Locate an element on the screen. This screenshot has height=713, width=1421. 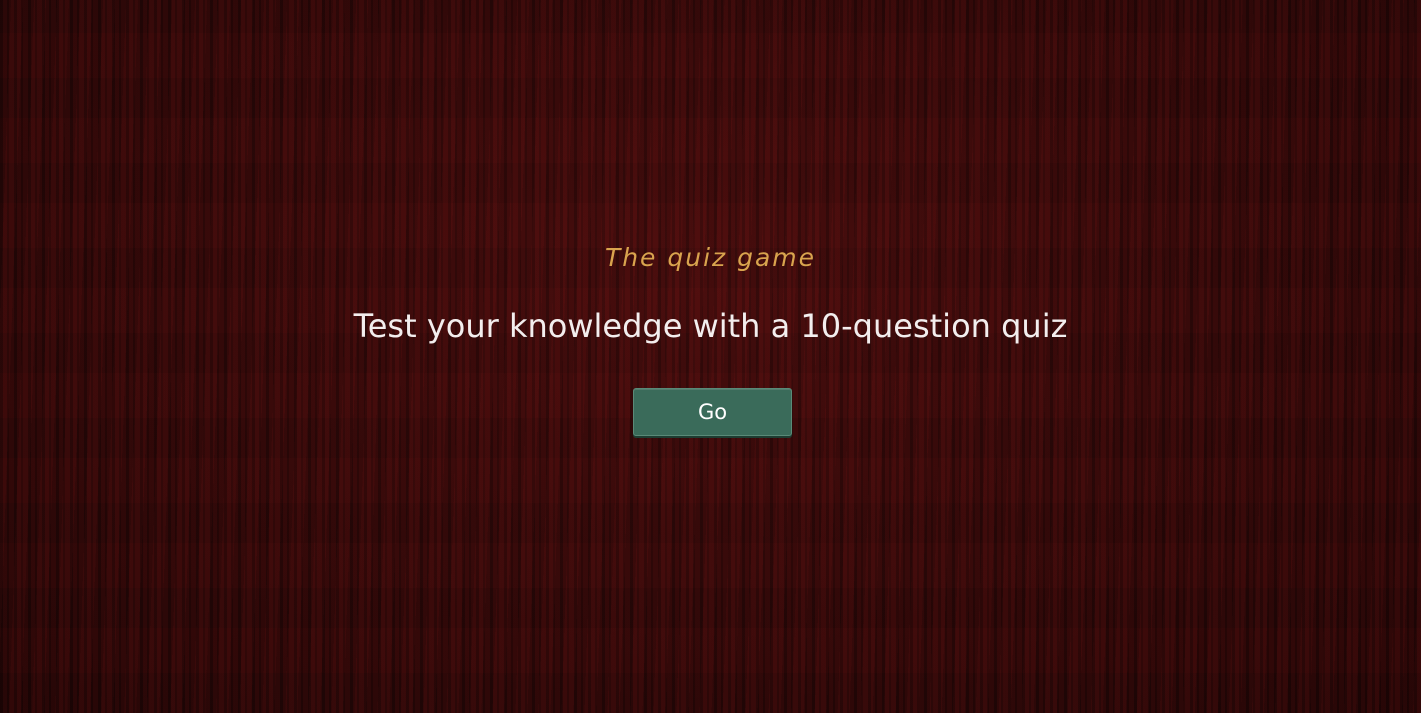
game-subtitle: The quiz game is located at coordinates (710, 257).